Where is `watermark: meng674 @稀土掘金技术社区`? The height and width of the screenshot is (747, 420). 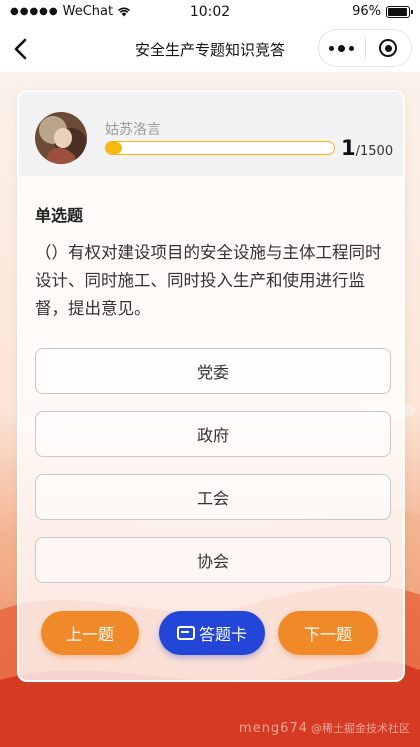
watermark: meng674 @稀土掘金技术社区 is located at coordinates (324, 728).